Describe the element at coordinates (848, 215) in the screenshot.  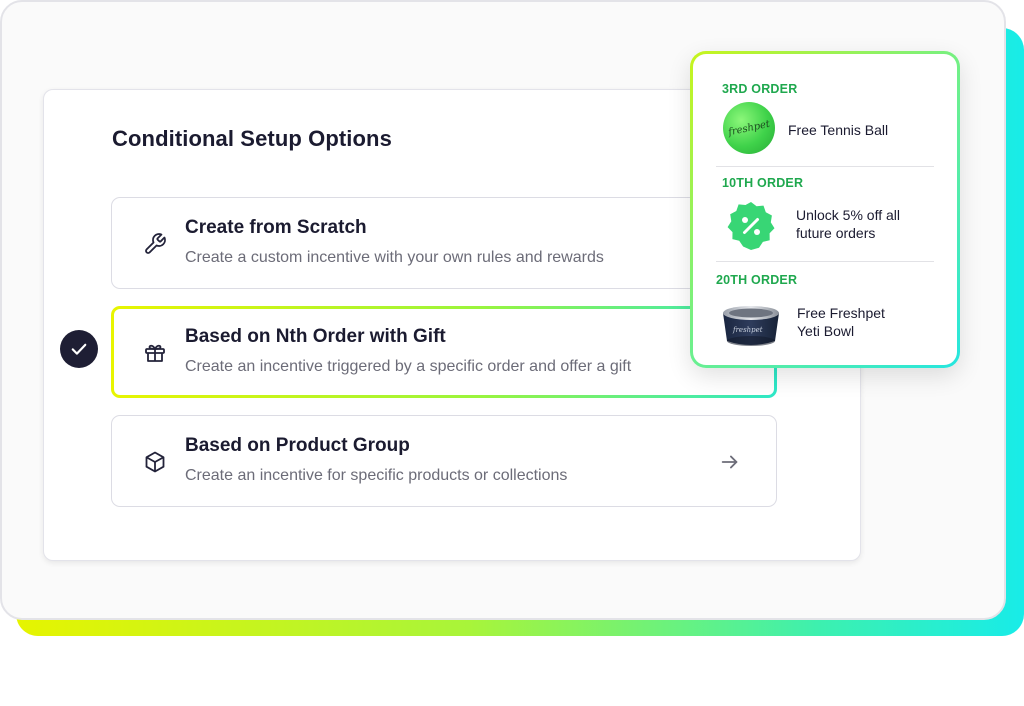
I see `reward-discount-line-1: Unlock 5% off all` at that location.